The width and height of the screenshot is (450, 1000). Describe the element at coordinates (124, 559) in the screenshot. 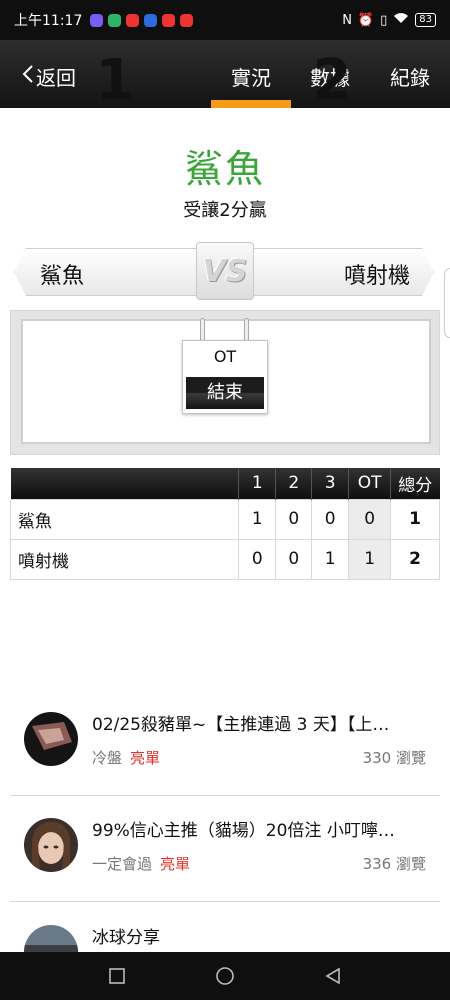

I see `row-team: 噴射機` at that location.